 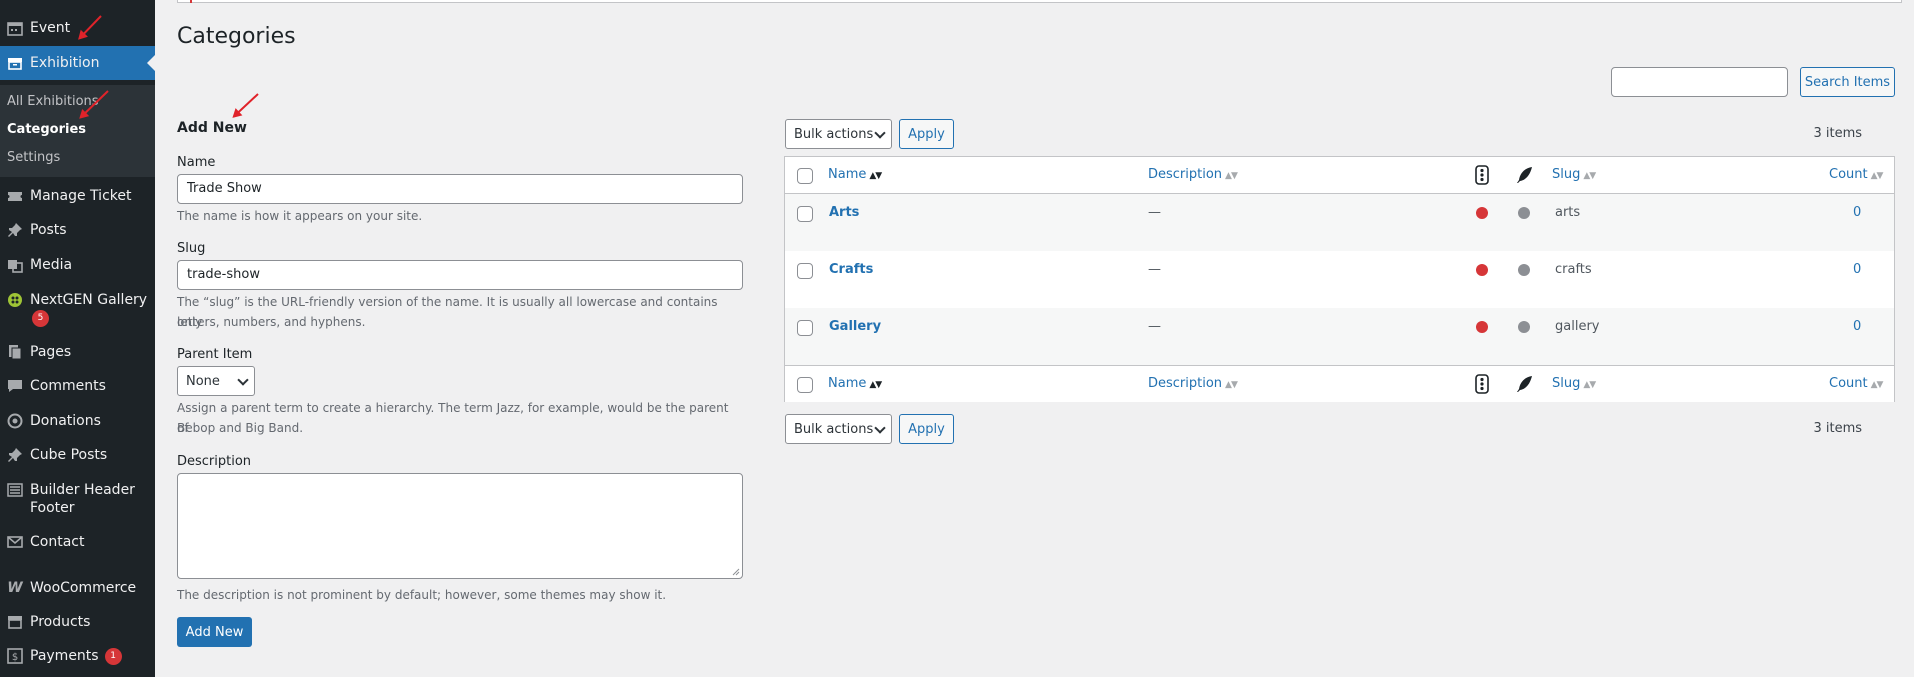 What do you see at coordinates (89, 300) in the screenshot?
I see `sidebar-item-label: NextGEN Gallery` at bounding box center [89, 300].